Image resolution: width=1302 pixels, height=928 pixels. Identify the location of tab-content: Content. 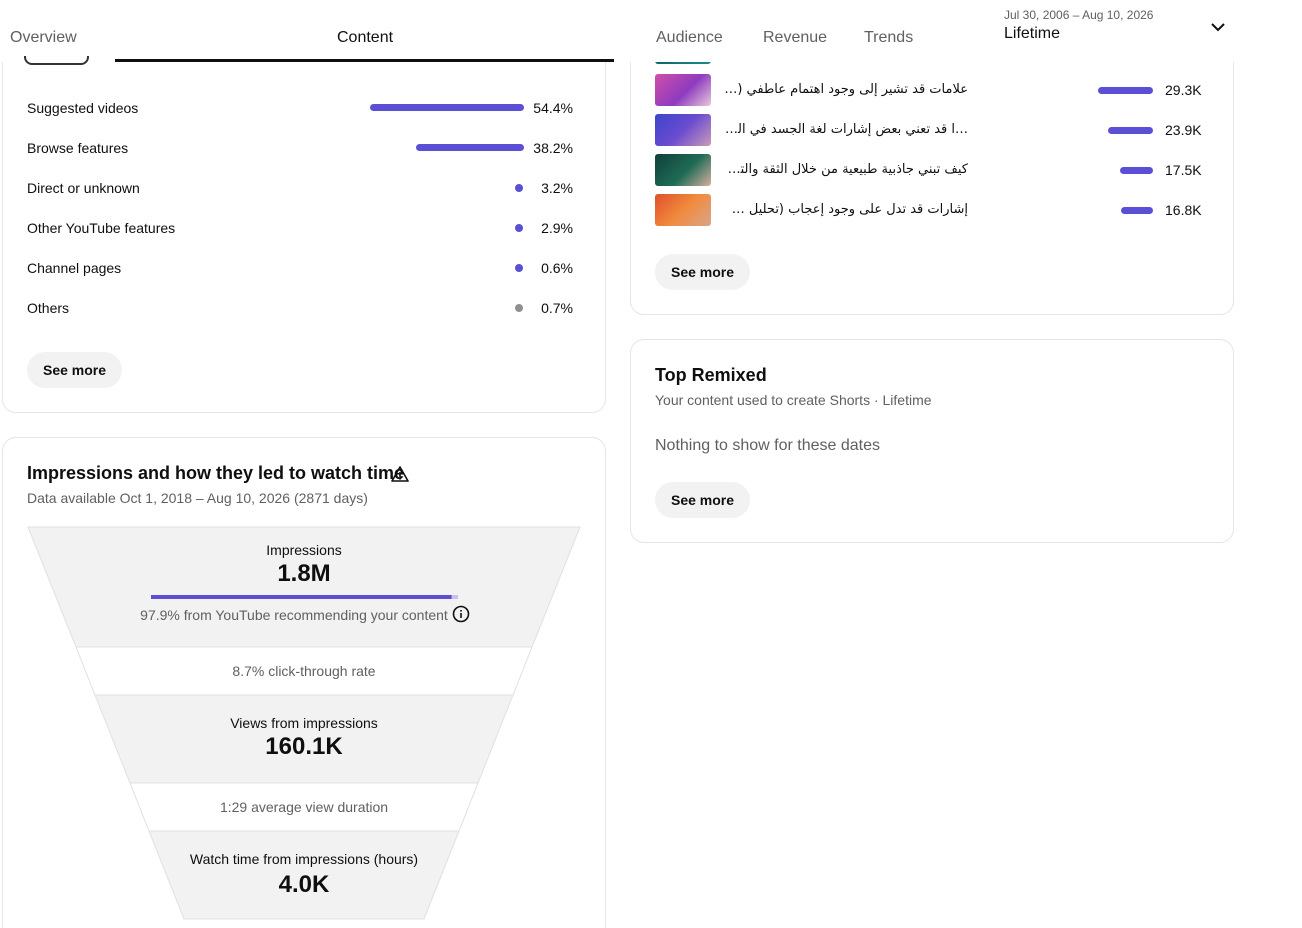
(365, 38).